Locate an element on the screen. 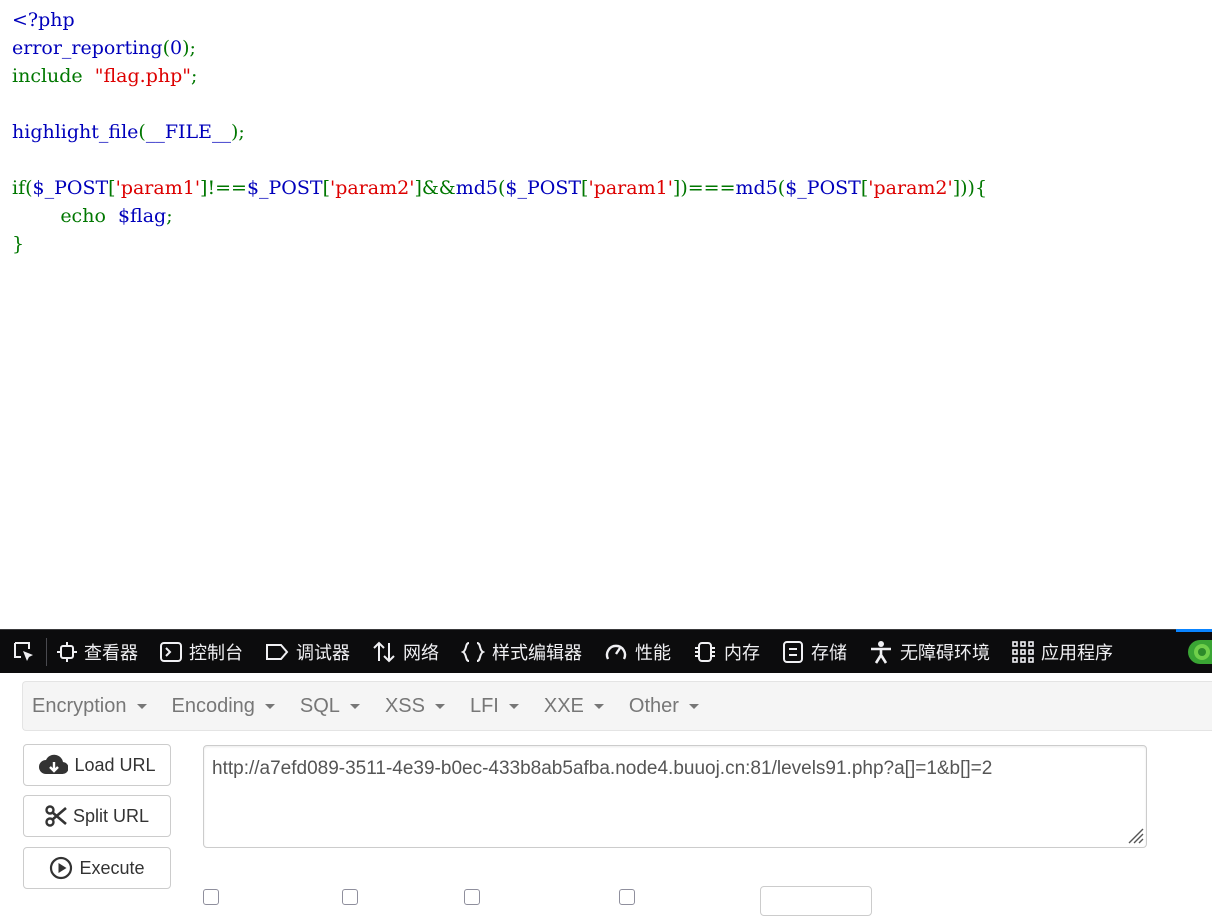 Image resolution: width=1212 pixels, height=916 pixels. code-token: highlight_file is located at coordinates (75, 132).